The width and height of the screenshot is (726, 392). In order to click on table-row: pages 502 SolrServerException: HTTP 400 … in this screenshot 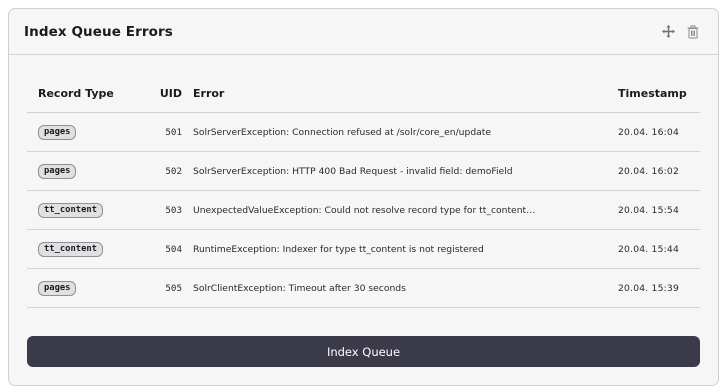, I will do `click(363, 171)`.